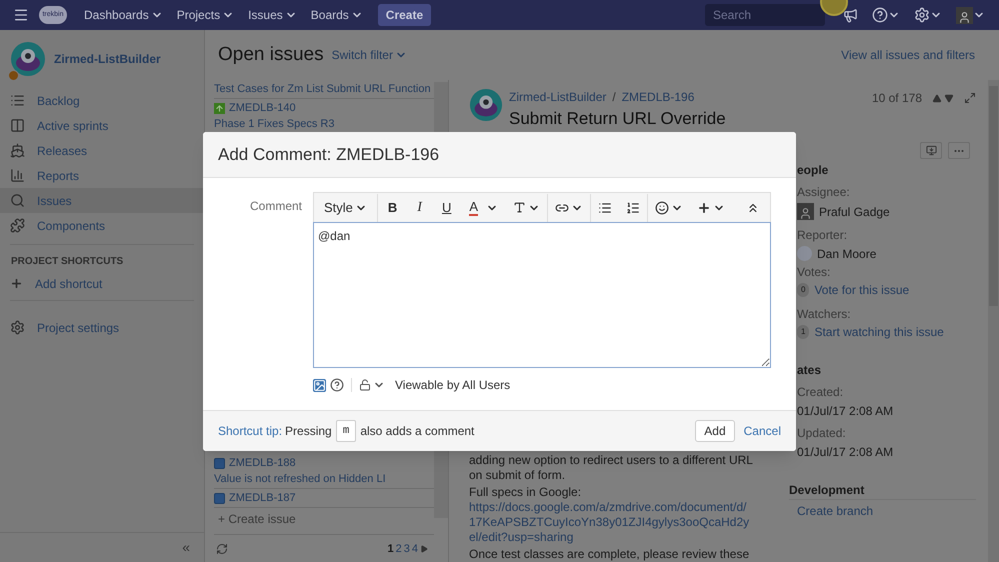 The width and height of the screenshot is (999, 562). I want to click on issue-key: ZMEDLB-188, so click(262, 463).